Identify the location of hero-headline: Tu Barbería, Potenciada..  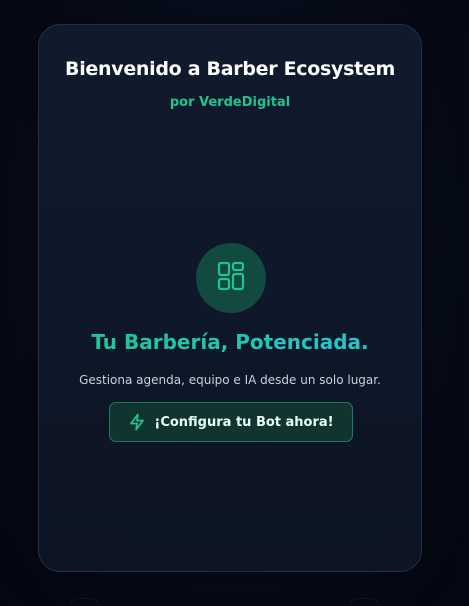
(230, 342).